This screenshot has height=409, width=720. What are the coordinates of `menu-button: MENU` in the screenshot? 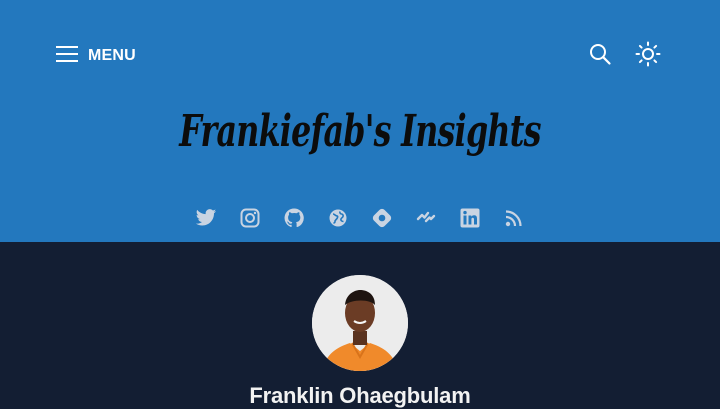 It's located at (96, 56).